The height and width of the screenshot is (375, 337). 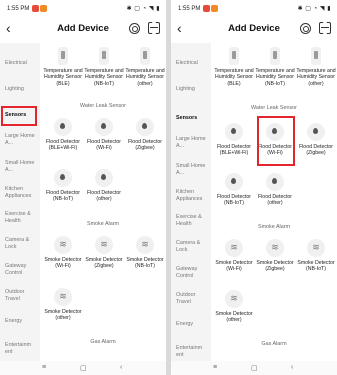 What do you see at coordinates (189, 9) in the screenshot?
I see `status-time: 1:55 PM` at bounding box center [189, 9].